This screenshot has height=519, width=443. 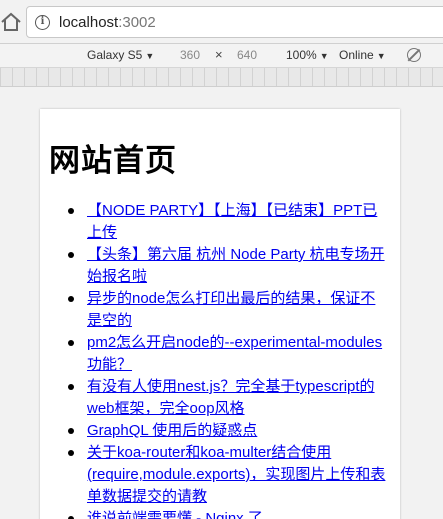 I want to click on list-item: pm2怎么开启node的--experimental-modules功能？, so click(x=220, y=354).